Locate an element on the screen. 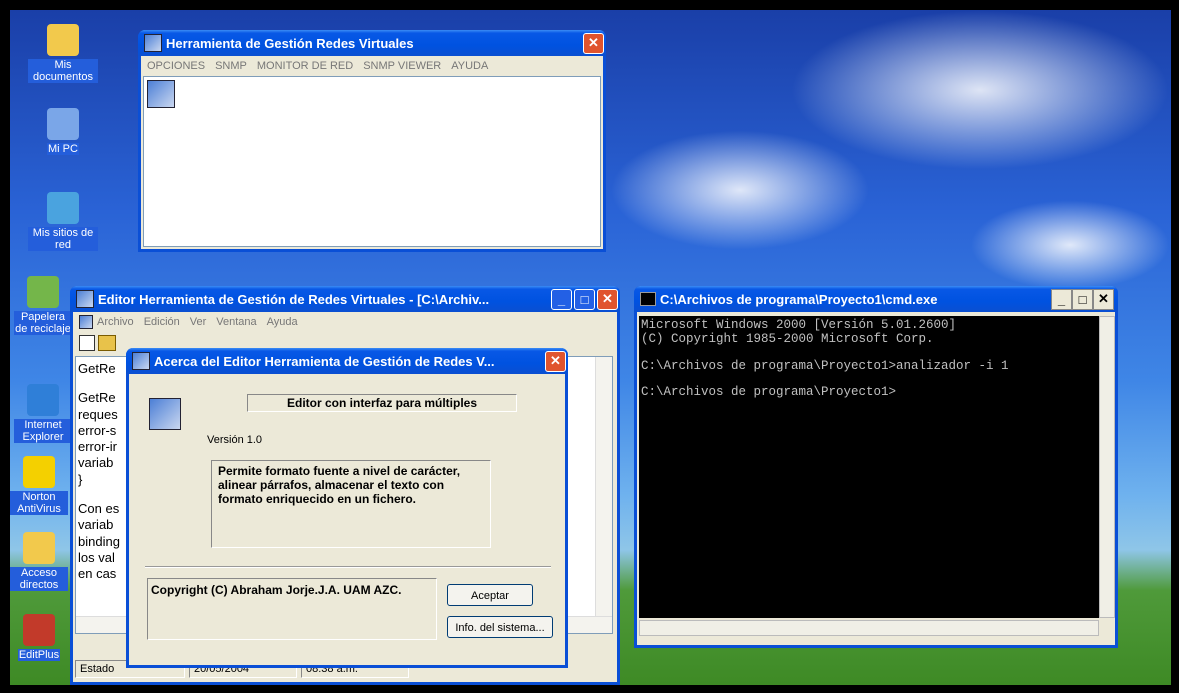 The image size is (1179, 693). desktop-icon-norton: Norton AntiVirus is located at coordinates (39, 485).